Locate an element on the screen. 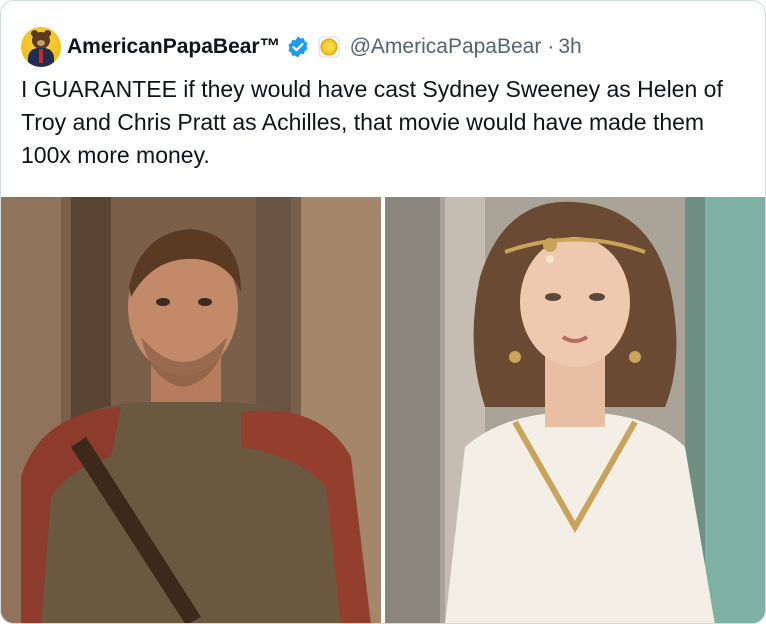  gold-coin-icon is located at coordinates (329, 47).